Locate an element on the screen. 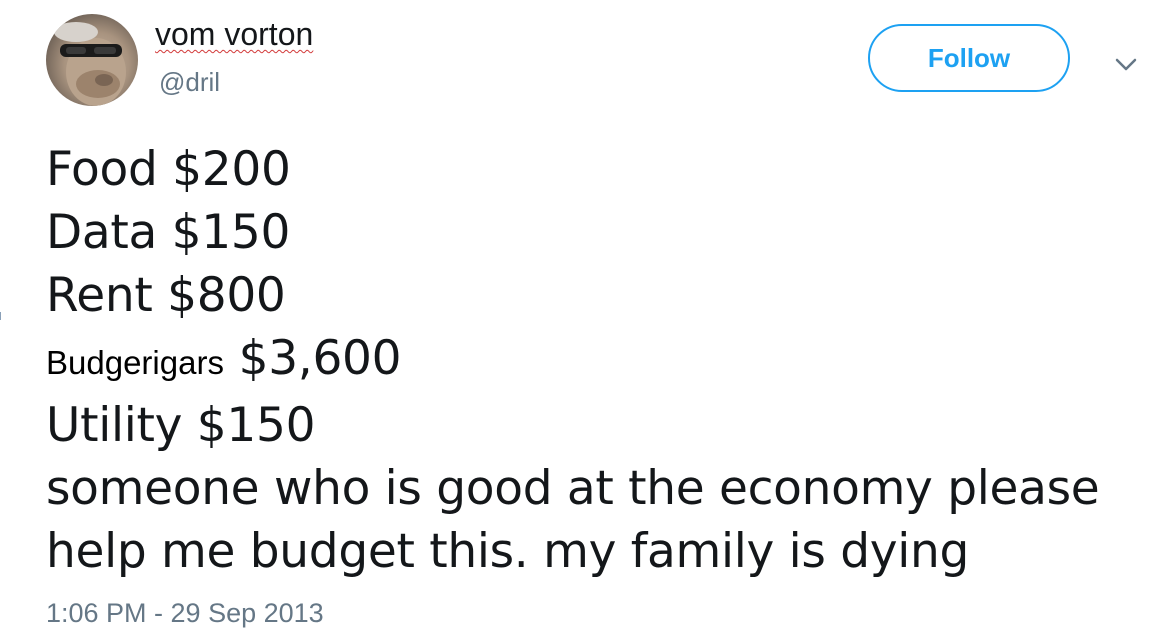 This screenshot has height=638, width=1165. margin-mark is located at coordinates (2, 316).